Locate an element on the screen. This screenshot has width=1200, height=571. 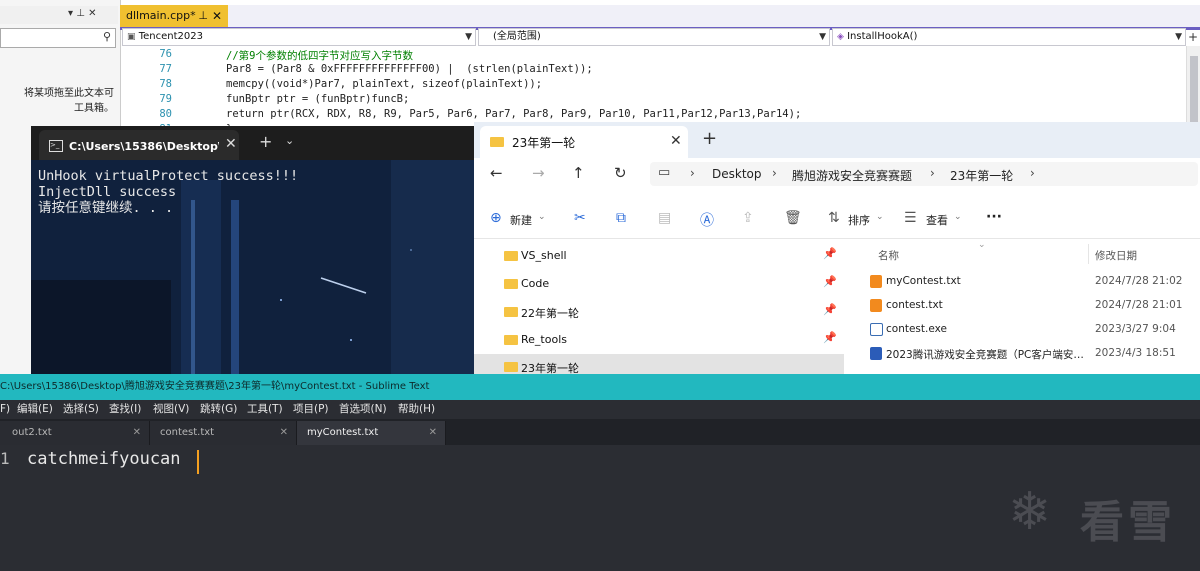
file-row: 2023腾讯游戏安全竞赛题（PC客户端安… 2023/4/3 18:51 is located at coordinates (1025, 354).